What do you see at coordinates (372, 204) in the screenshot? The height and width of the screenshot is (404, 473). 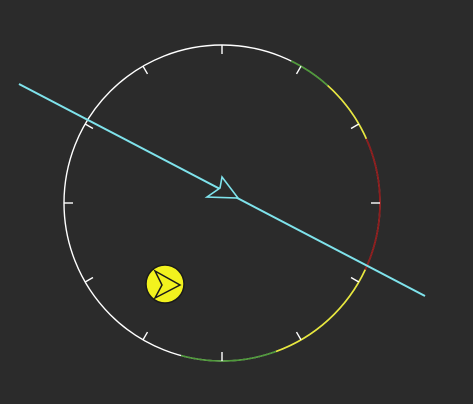 I see `arc-red` at bounding box center [372, 204].